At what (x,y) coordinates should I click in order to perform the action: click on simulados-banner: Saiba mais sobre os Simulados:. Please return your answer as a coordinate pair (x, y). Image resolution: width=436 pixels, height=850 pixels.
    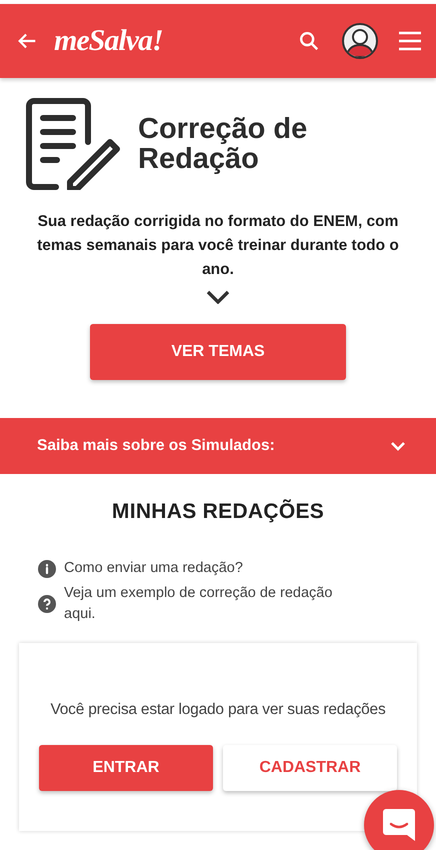
    Looking at the image, I should click on (218, 446).